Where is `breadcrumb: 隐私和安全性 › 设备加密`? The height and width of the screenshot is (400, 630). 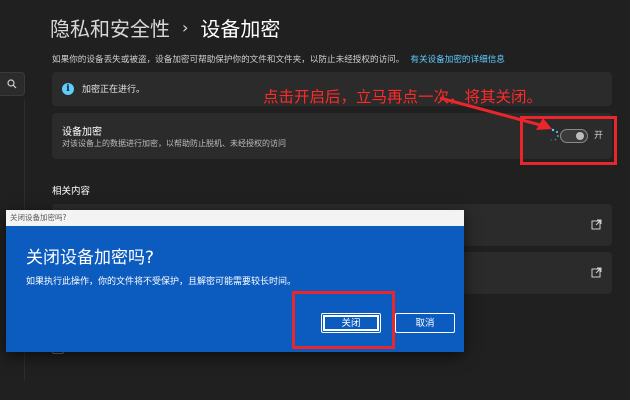
breadcrumb: 隐私和安全性 › 设备加密 is located at coordinates (165, 27).